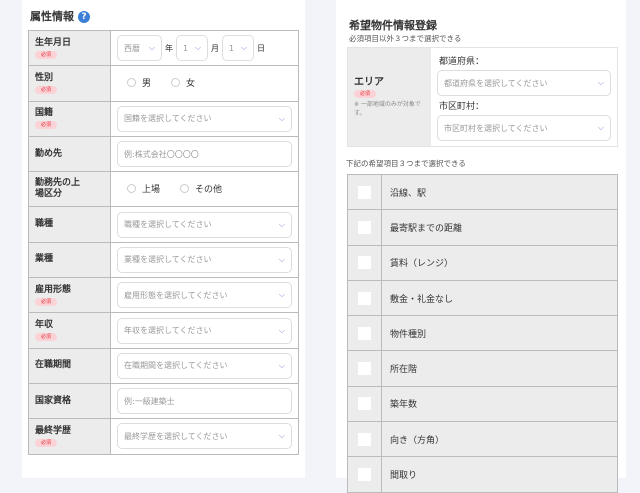 The image size is (640, 493). What do you see at coordinates (163, 83) in the screenshot?
I see `row-gender: 性別 必須 男 女` at bounding box center [163, 83].